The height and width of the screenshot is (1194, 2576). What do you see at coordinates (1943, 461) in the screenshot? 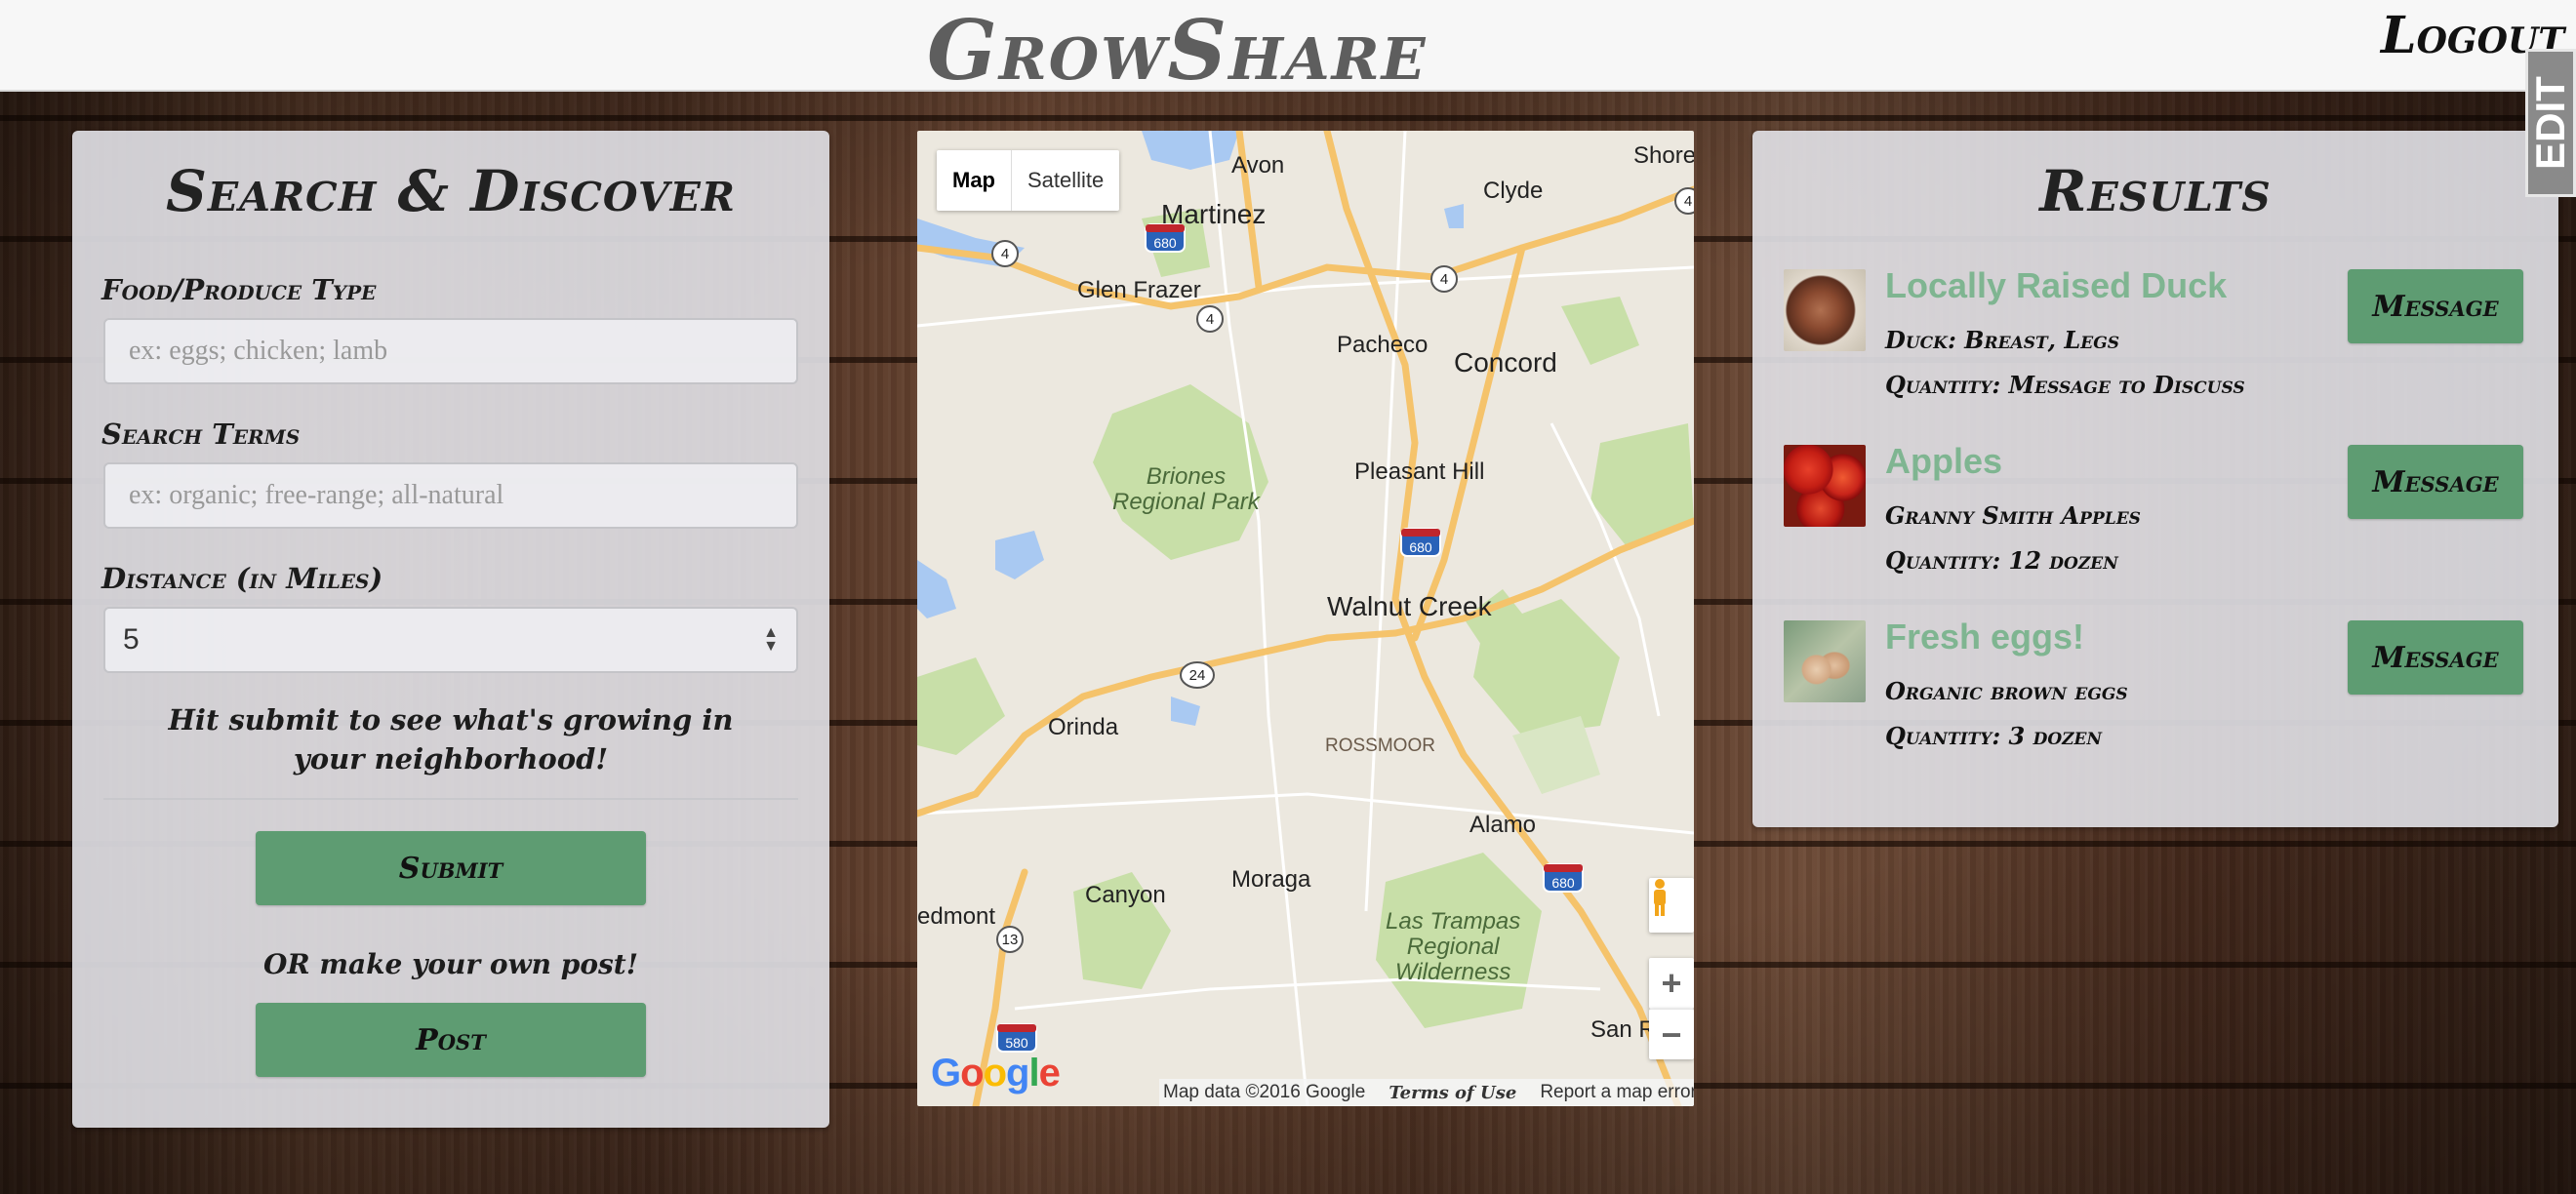
I see `result-title: Apples` at bounding box center [1943, 461].